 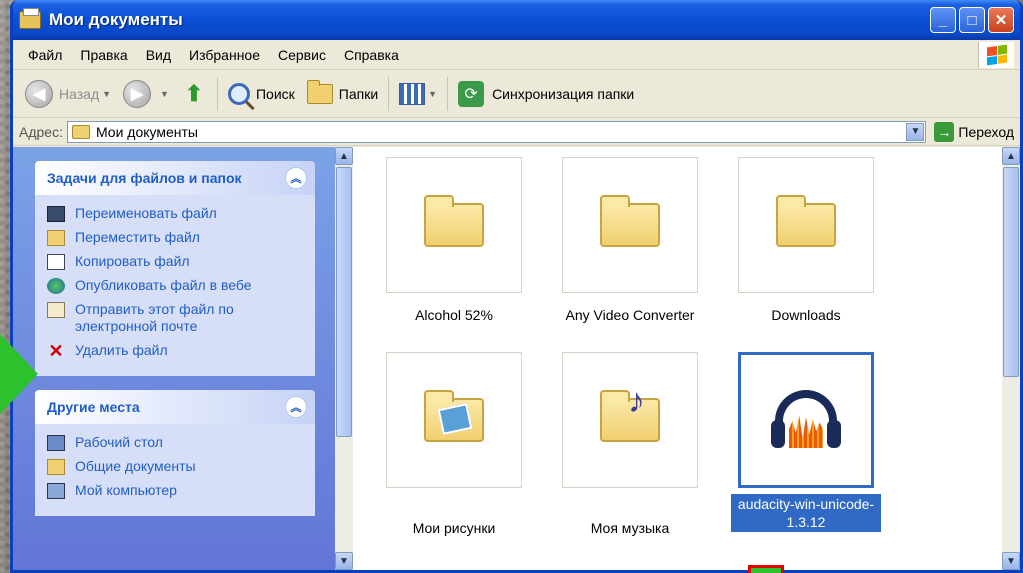 I want to click on place-my-computer: Мой компьютер, so click(x=181, y=490).